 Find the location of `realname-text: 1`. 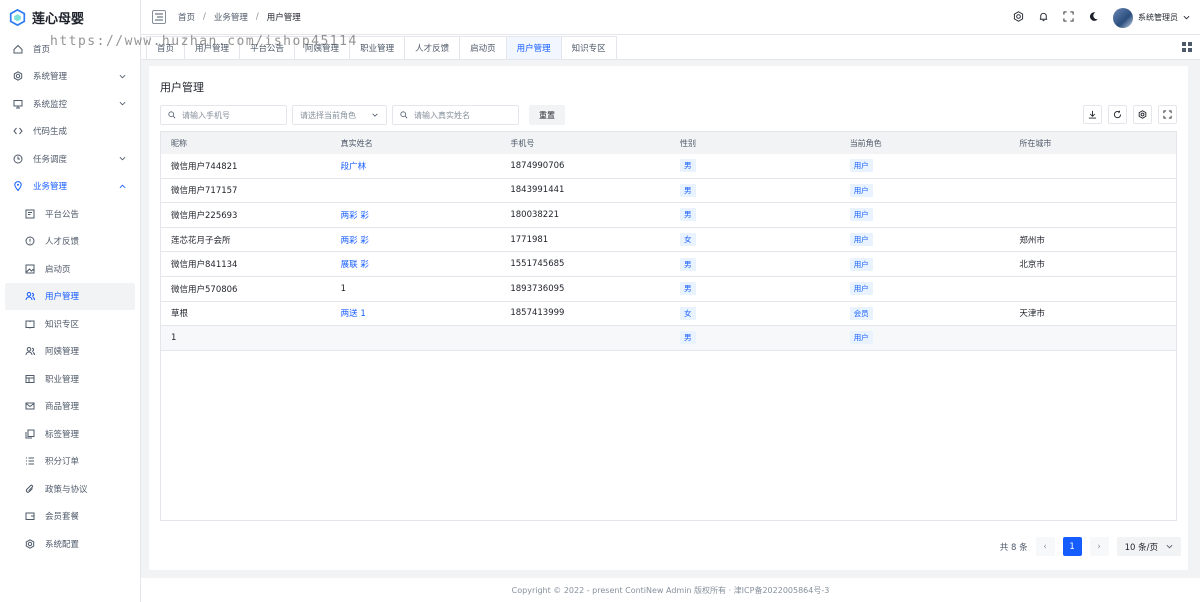

realname-text: 1 is located at coordinates (343, 288).